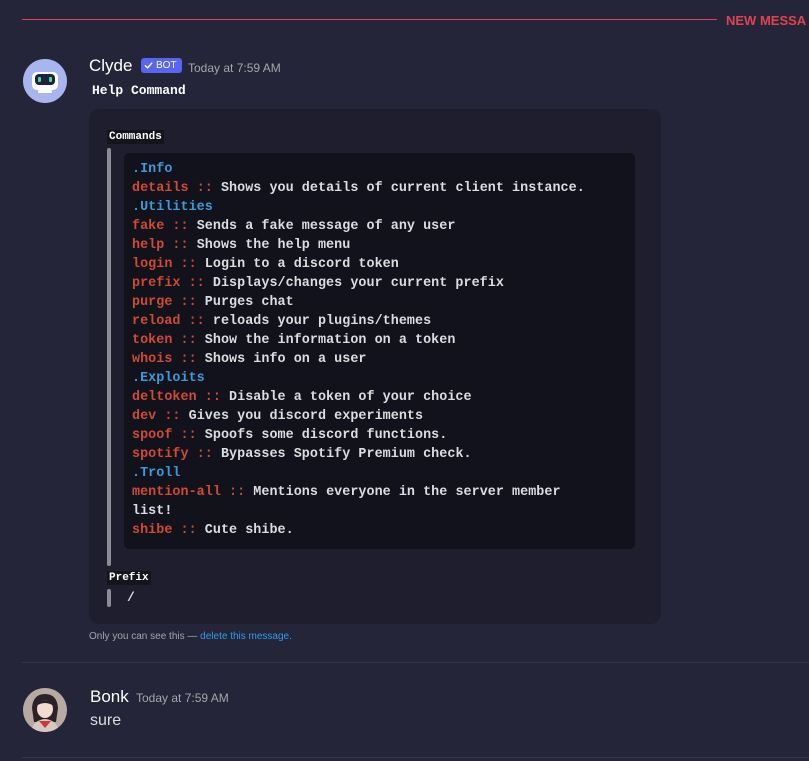 The height and width of the screenshot is (761, 809). Describe the element at coordinates (139, 90) in the screenshot. I see `message-title: Help Command` at that location.